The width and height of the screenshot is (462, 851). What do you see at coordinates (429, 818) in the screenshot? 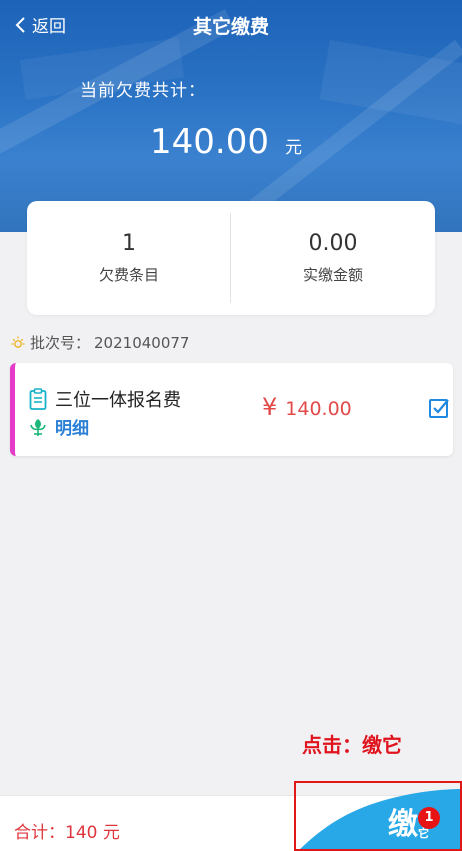
I see `cart-count-badge: 1` at bounding box center [429, 818].